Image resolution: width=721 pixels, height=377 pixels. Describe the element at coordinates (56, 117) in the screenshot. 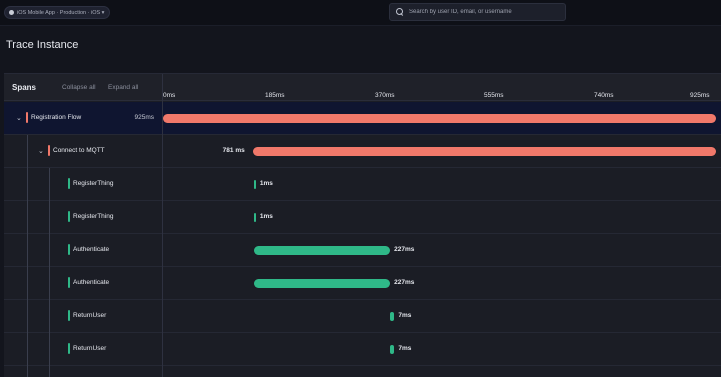

I see `span-name: Registration Flow` at that location.